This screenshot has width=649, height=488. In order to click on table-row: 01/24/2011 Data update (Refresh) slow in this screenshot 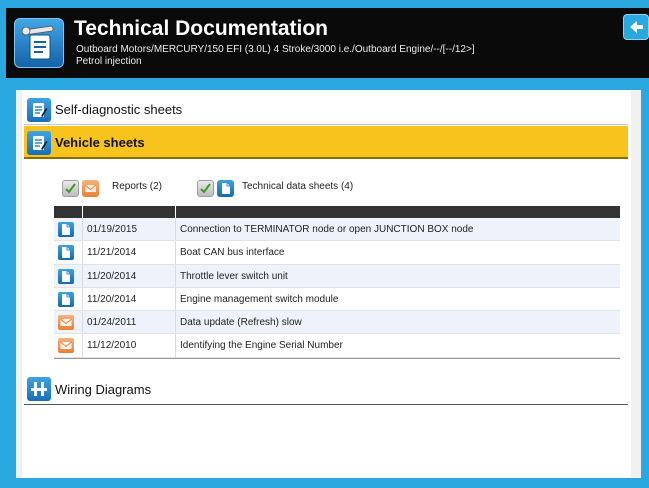, I will do `click(337, 323)`.